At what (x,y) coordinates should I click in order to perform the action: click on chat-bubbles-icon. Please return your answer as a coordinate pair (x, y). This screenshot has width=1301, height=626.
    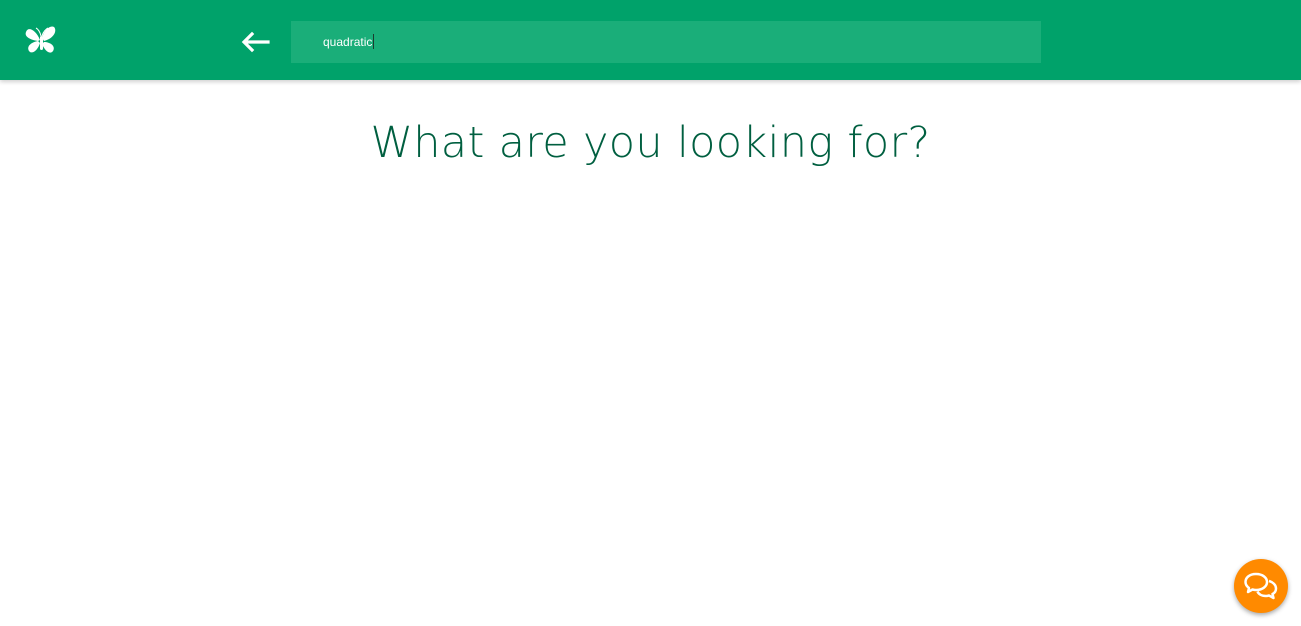
    Looking at the image, I should click on (1261, 586).